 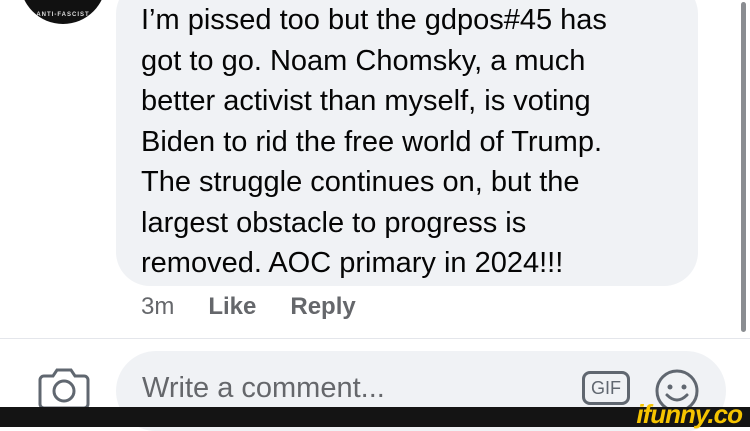 What do you see at coordinates (63, 15) in the screenshot?
I see `avatar-ring-text: ANTI-FASCIST` at bounding box center [63, 15].